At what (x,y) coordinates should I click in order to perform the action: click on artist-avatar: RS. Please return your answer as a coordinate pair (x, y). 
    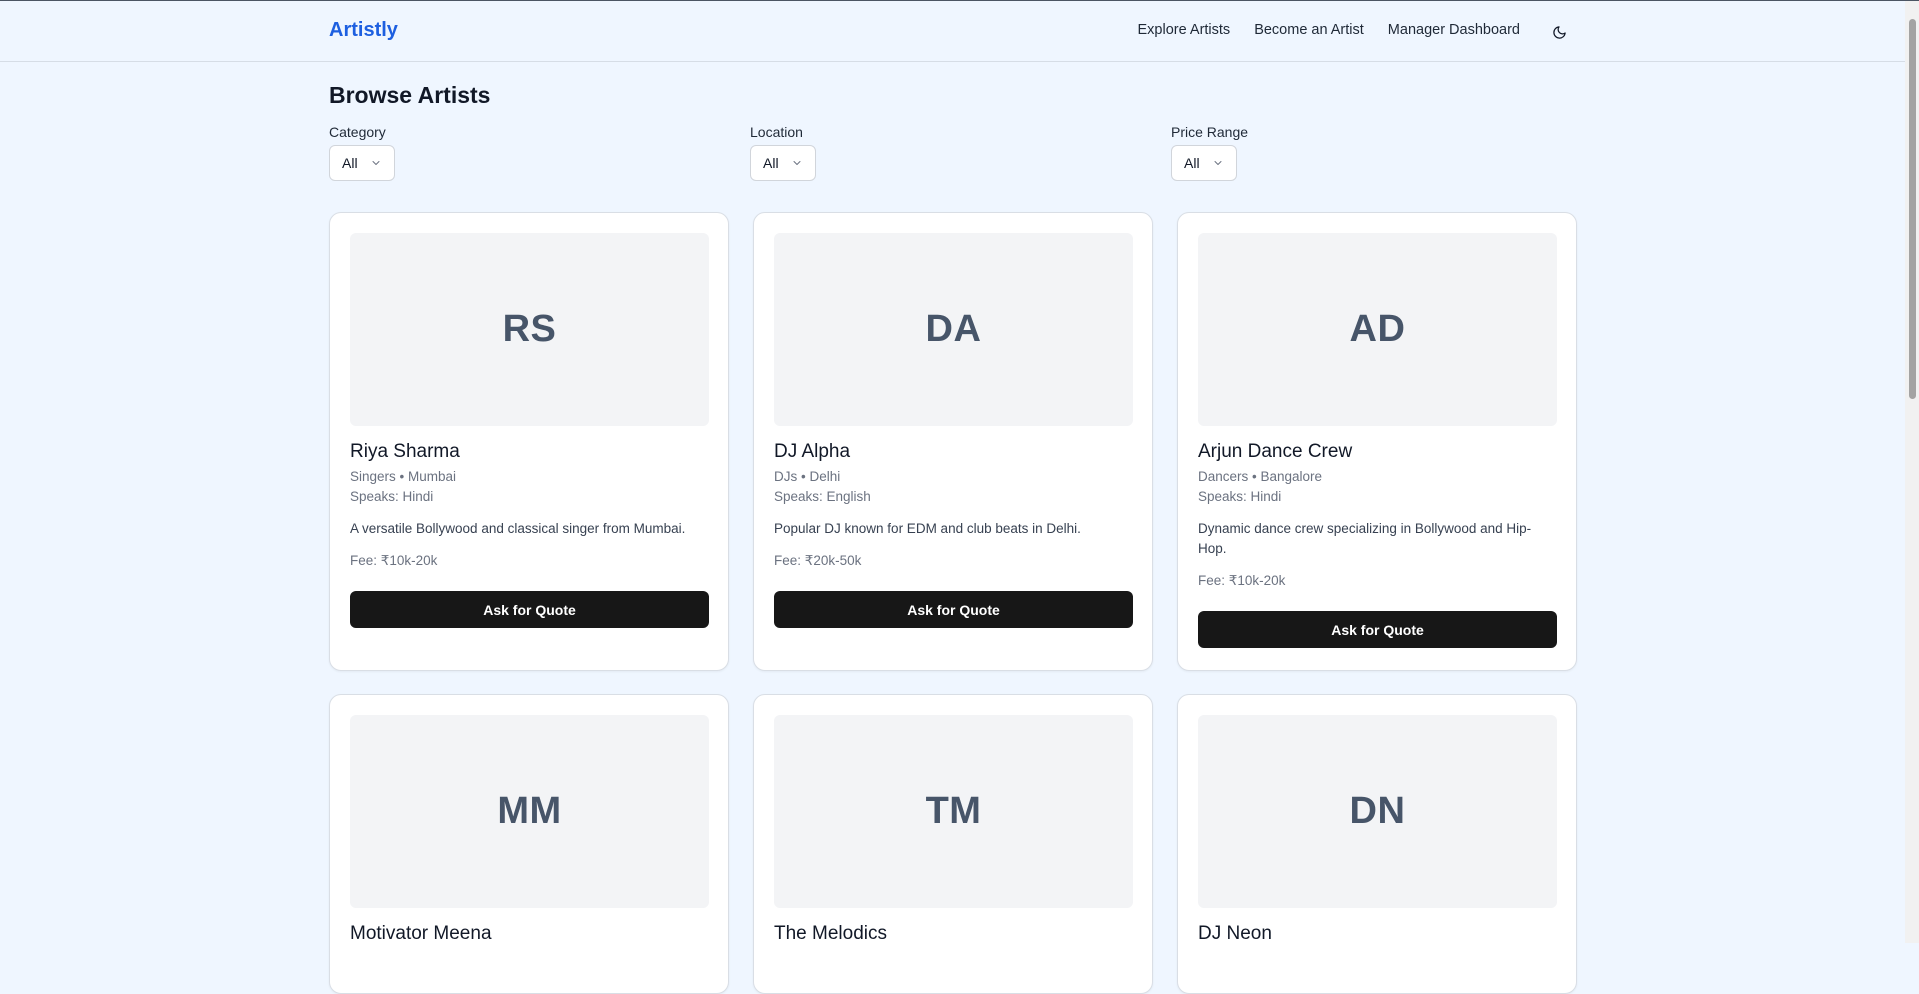
    Looking at the image, I should click on (529, 329).